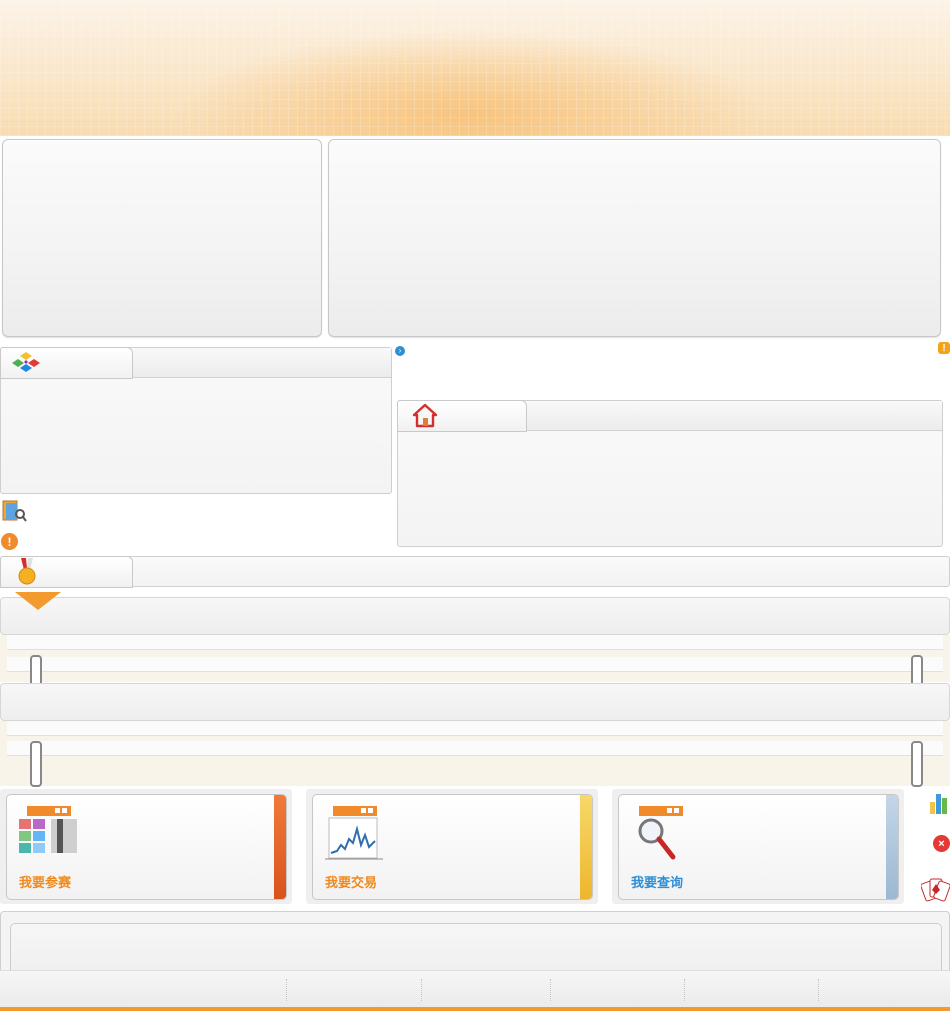  Describe the element at coordinates (661, 834) in the screenshot. I see `magnifier-window-icon` at that location.